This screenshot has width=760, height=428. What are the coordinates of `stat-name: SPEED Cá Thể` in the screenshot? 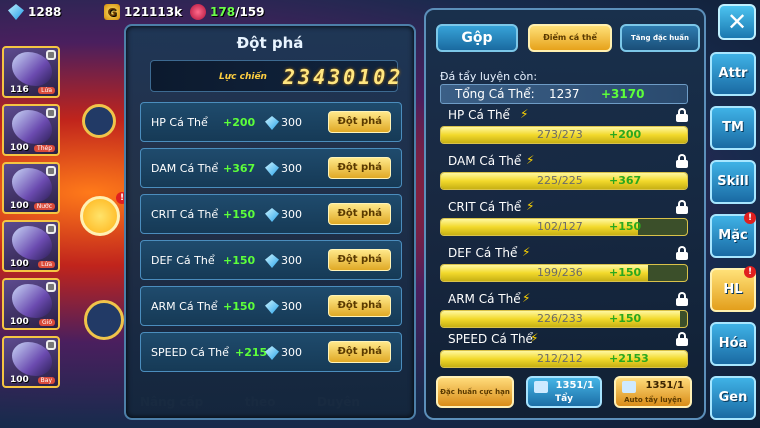 It's located at (490, 339).